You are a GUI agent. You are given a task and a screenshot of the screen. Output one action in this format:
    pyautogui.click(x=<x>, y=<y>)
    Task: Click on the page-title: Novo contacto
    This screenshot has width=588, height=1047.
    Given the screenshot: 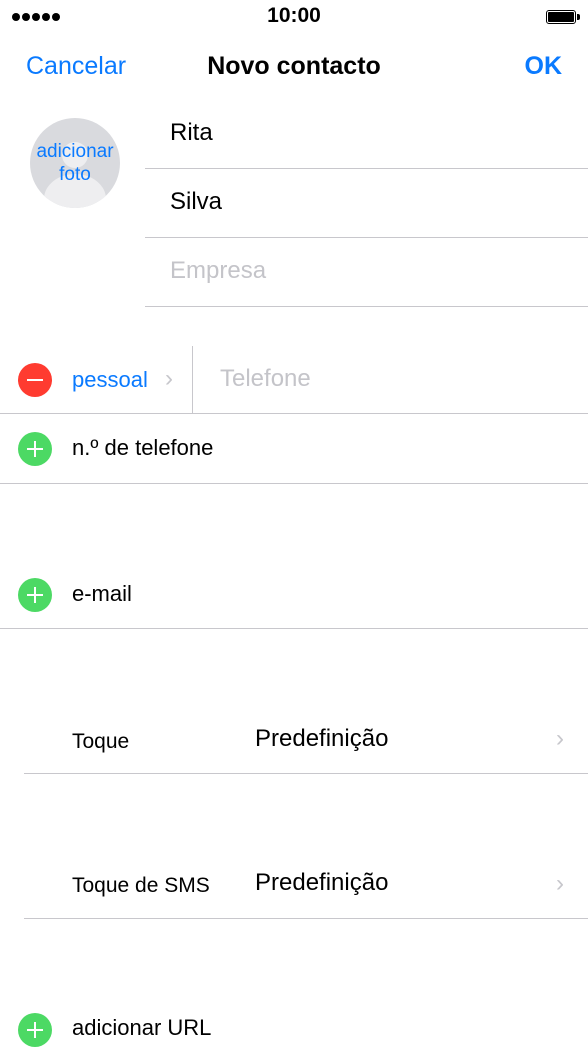 What is the action you would take?
    pyautogui.click(x=294, y=66)
    